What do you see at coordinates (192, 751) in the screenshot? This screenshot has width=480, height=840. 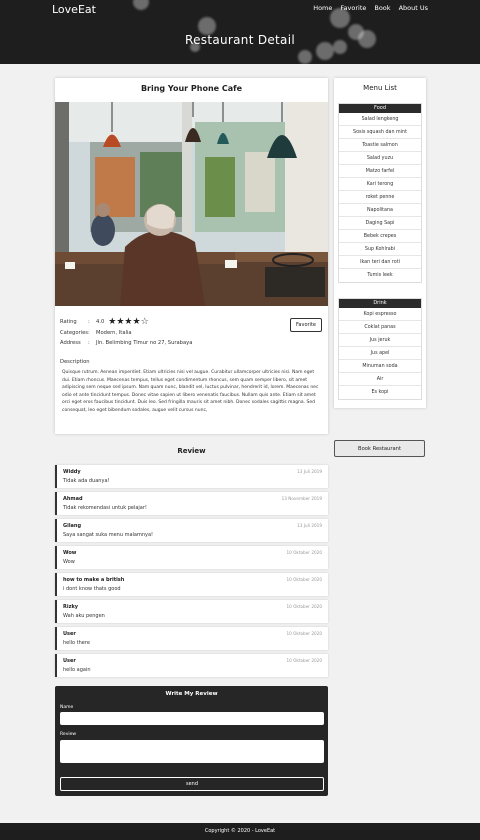 I see `review-textarea` at bounding box center [192, 751].